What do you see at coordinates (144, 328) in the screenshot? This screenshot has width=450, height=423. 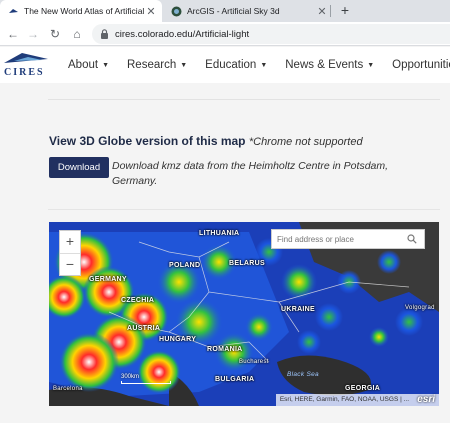 I see `map-label: AUSTRIA` at bounding box center [144, 328].